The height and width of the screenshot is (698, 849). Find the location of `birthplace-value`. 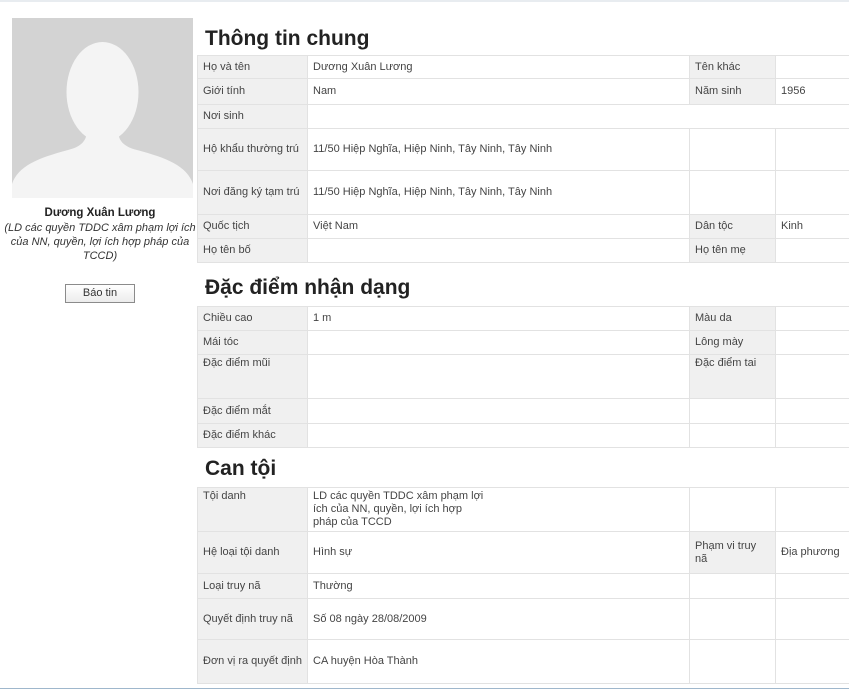

birthplace-value is located at coordinates (578, 116).